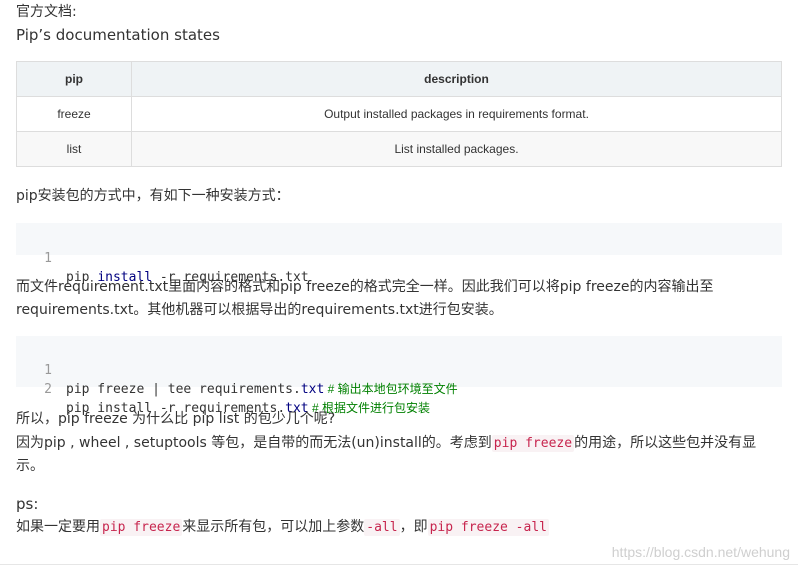 This screenshot has height=571, width=798. I want to click on code-comment: # 输出本地包环境至文件, so click(391, 389).